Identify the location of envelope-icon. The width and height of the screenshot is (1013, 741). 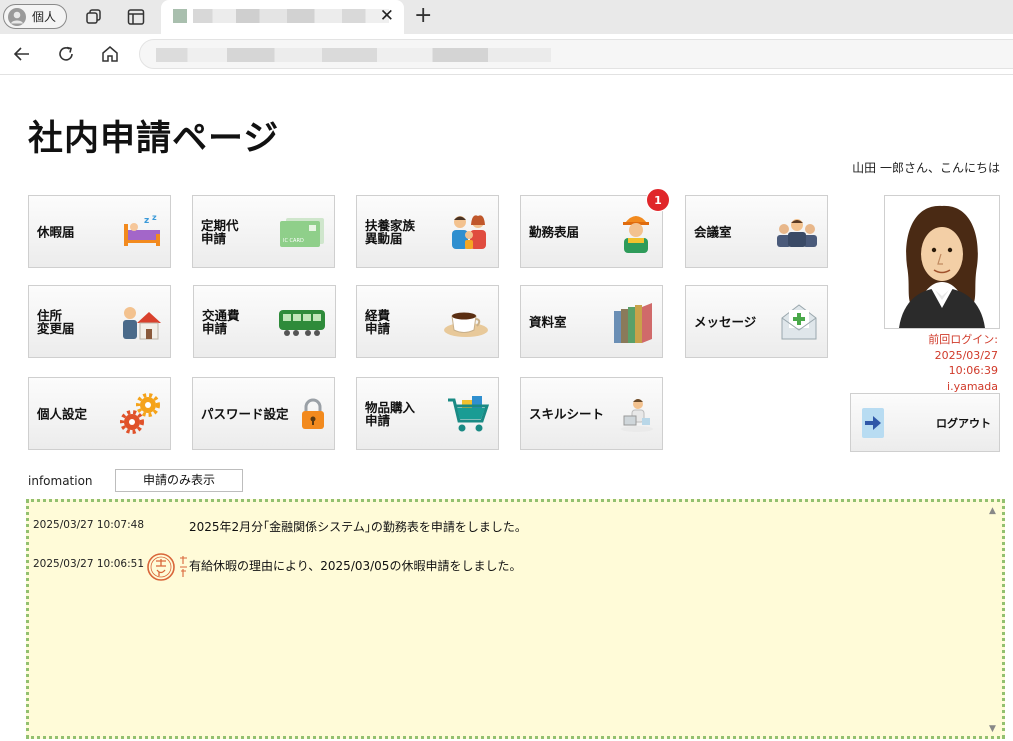
(799, 321).